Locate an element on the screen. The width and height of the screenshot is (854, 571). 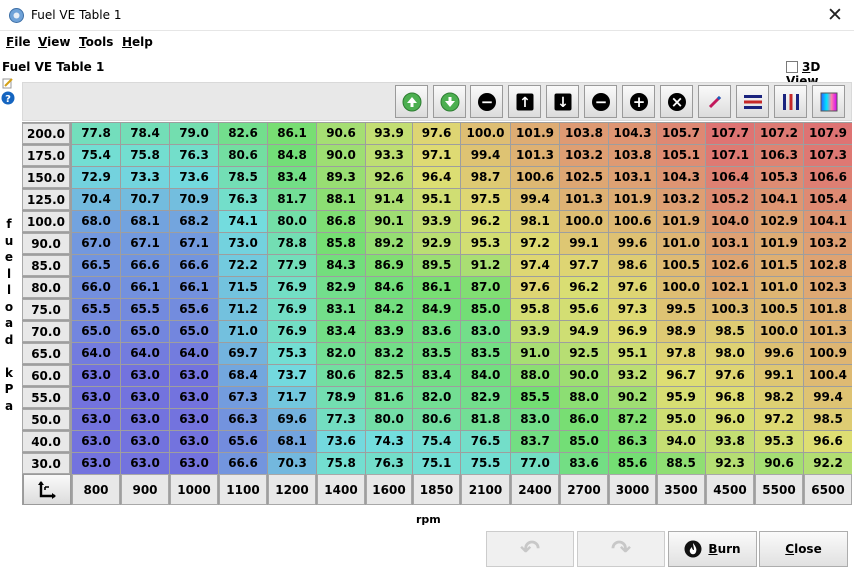
ve-cell: 98.2 is located at coordinates (779, 397).